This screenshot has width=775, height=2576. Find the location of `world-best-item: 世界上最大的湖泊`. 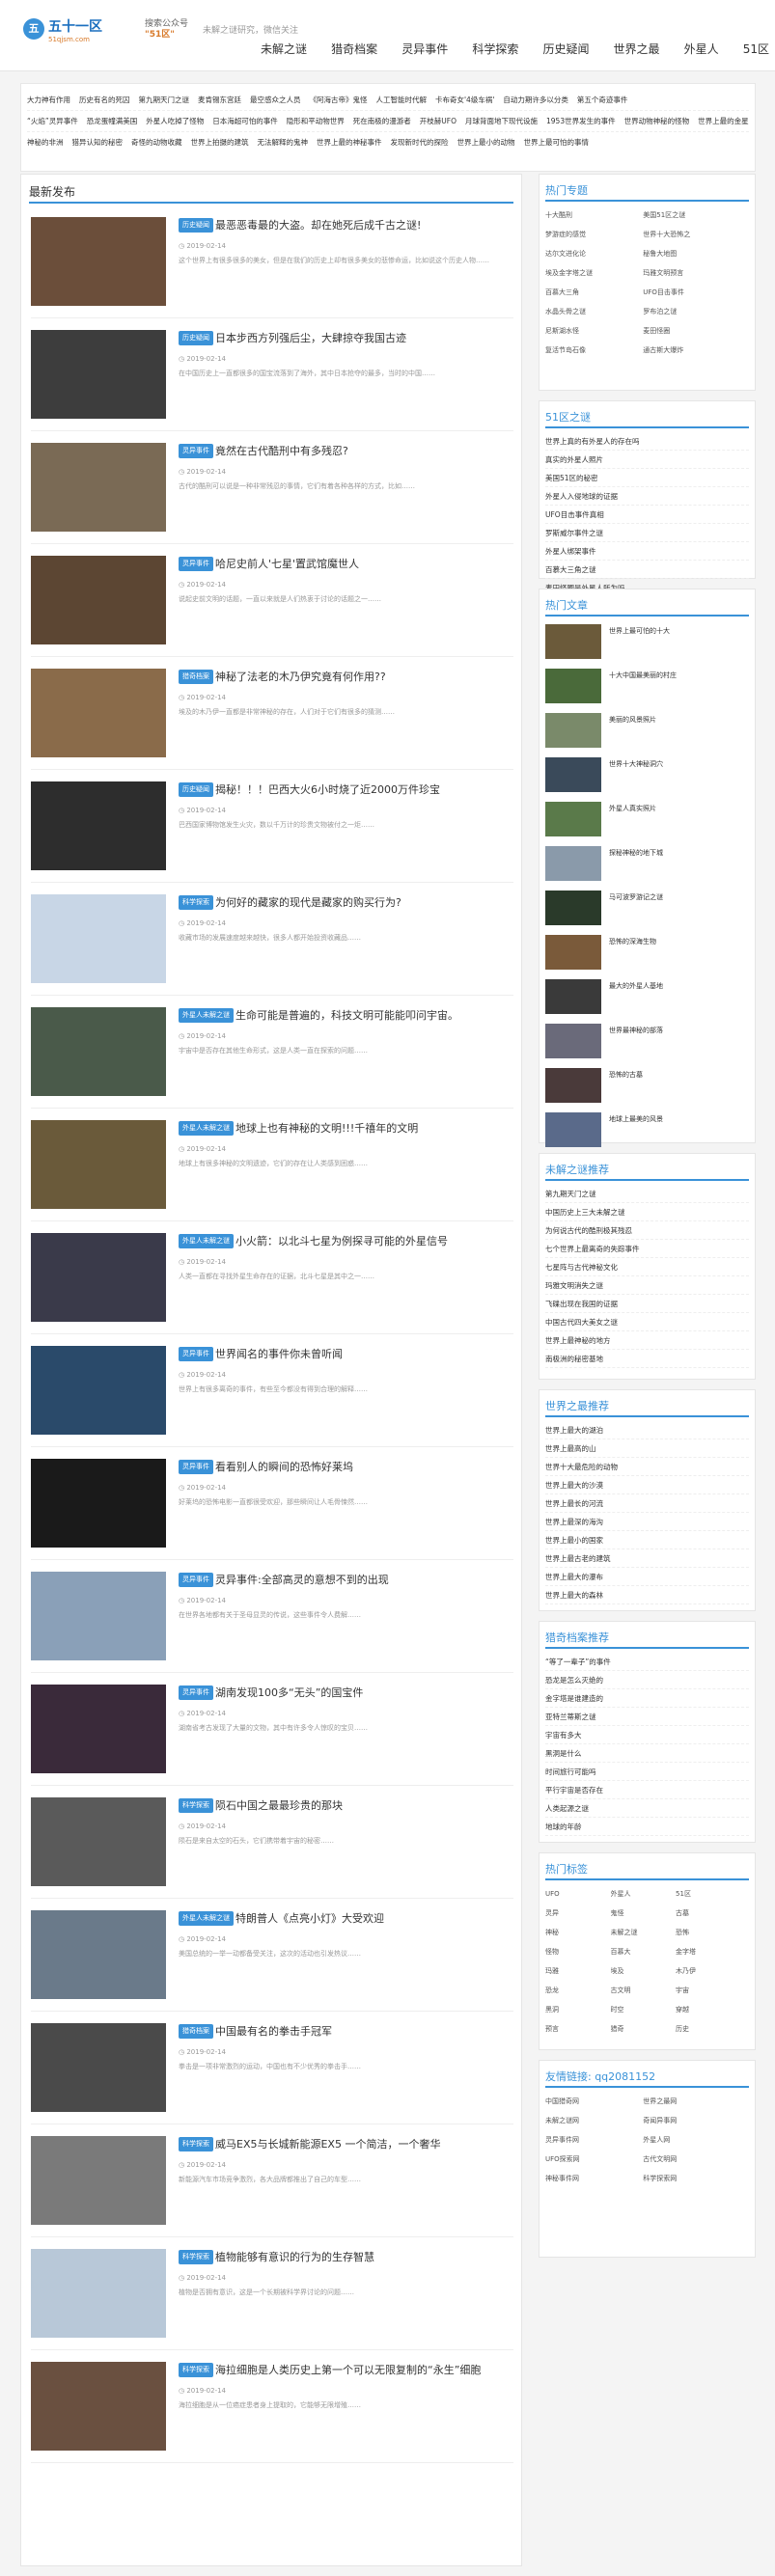

world-best-item: 世界上最大的湖泊 is located at coordinates (647, 1430).